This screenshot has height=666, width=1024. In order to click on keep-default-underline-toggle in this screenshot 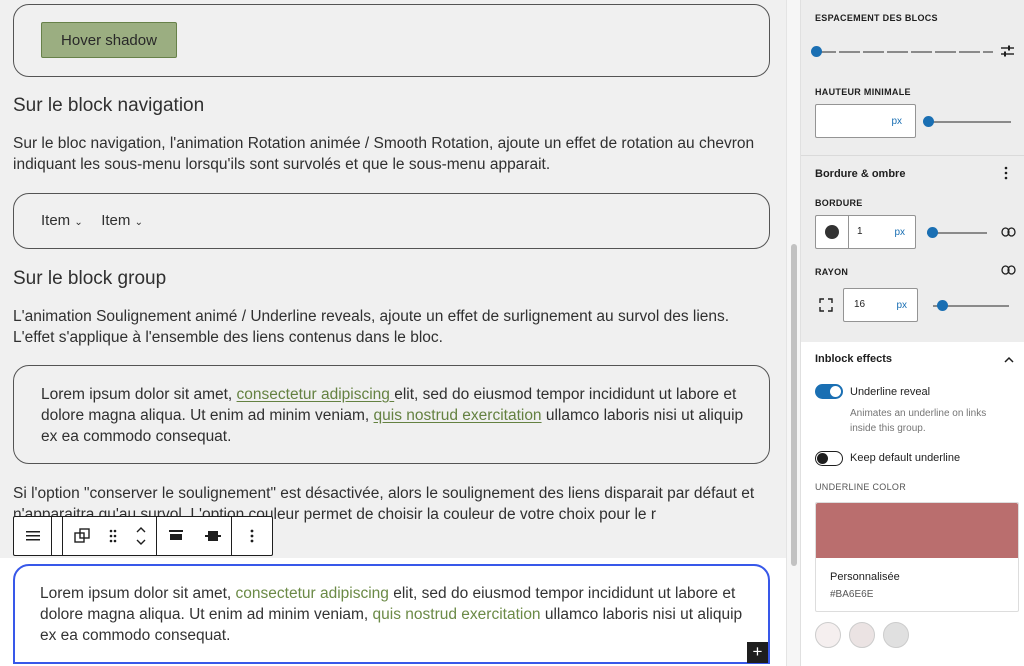, I will do `click(829, 458)`.